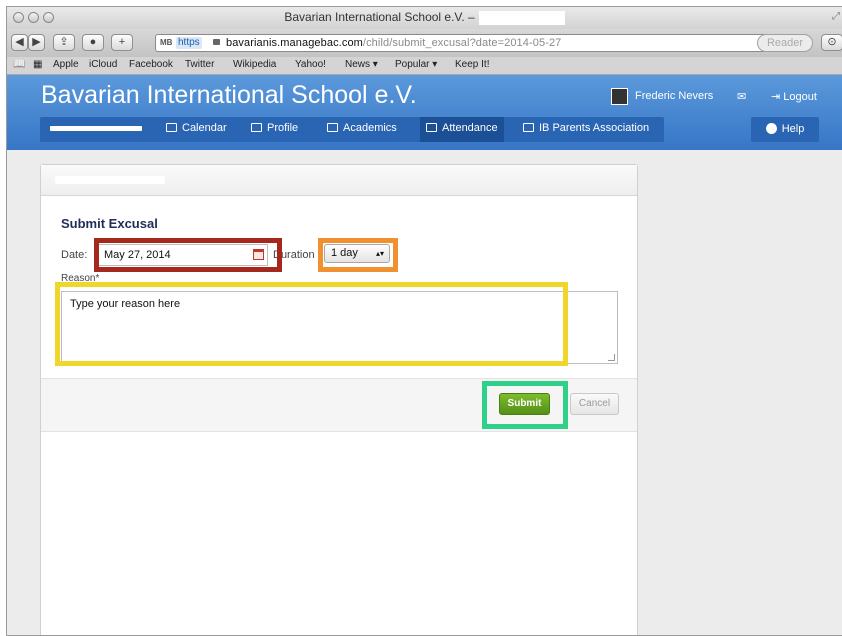  What do you see at coordinates (74, 255) in the screenshot?
I see `date-label: Date:` at bounding box center [74, 255].